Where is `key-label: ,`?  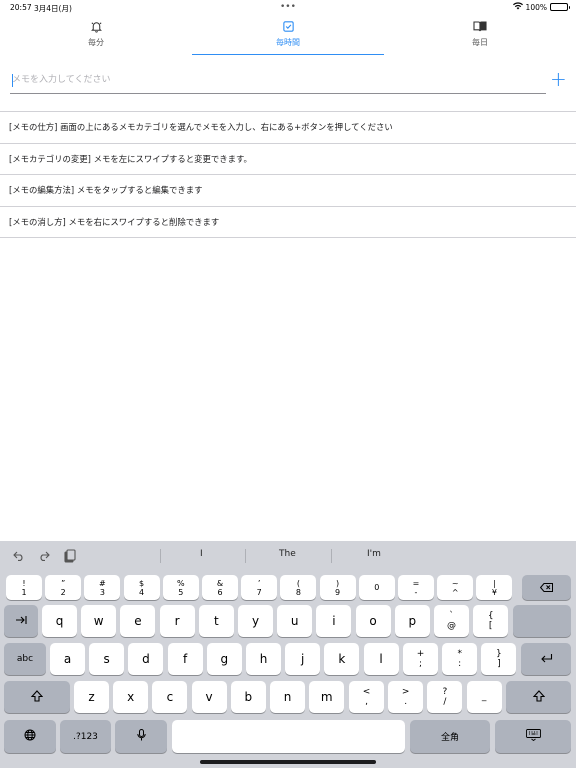
key-label: , is located at coordinates (366, 702).